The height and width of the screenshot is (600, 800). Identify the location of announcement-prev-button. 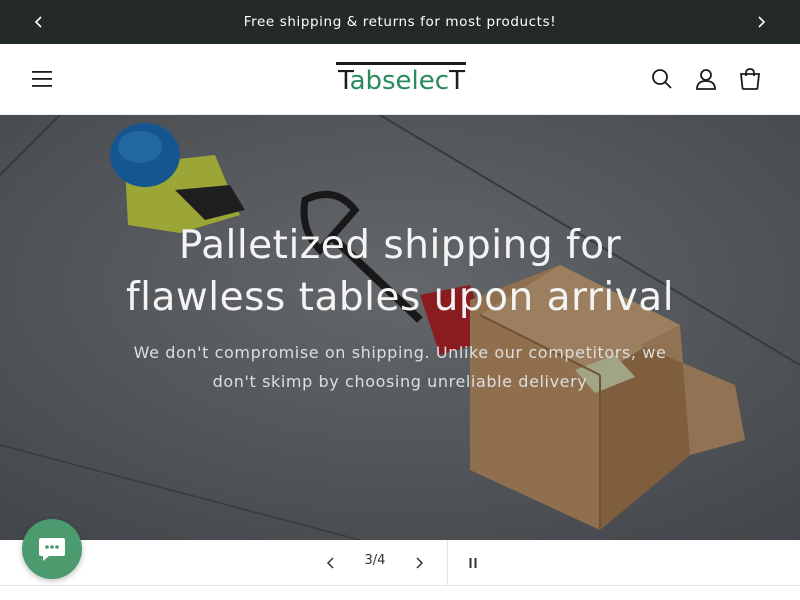
(39, 22).